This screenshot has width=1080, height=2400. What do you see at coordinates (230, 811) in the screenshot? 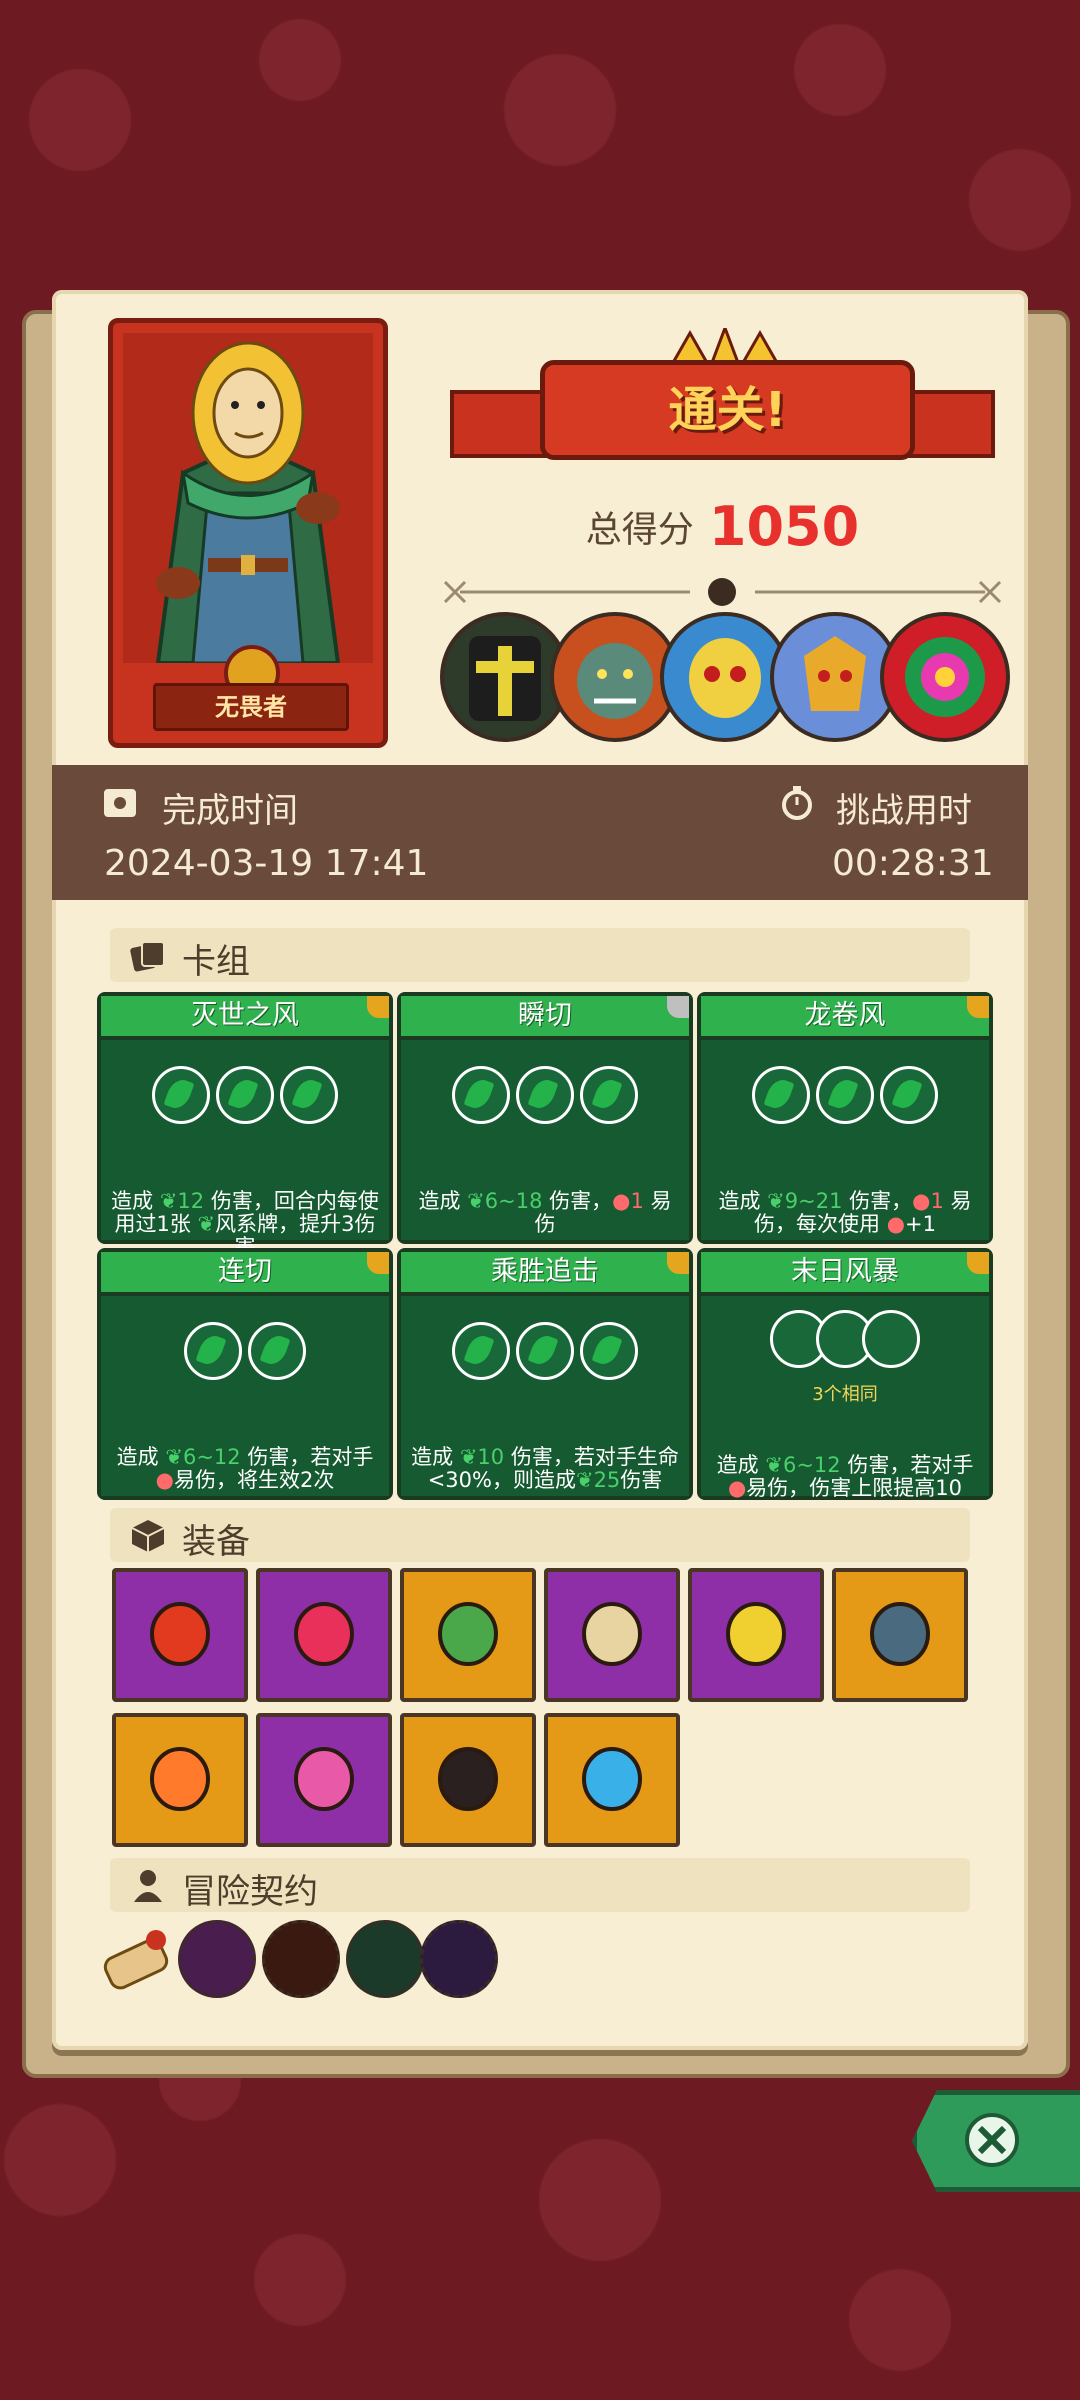
I see `finish-time-label: 完成时间` at bounding box center [230, 811].